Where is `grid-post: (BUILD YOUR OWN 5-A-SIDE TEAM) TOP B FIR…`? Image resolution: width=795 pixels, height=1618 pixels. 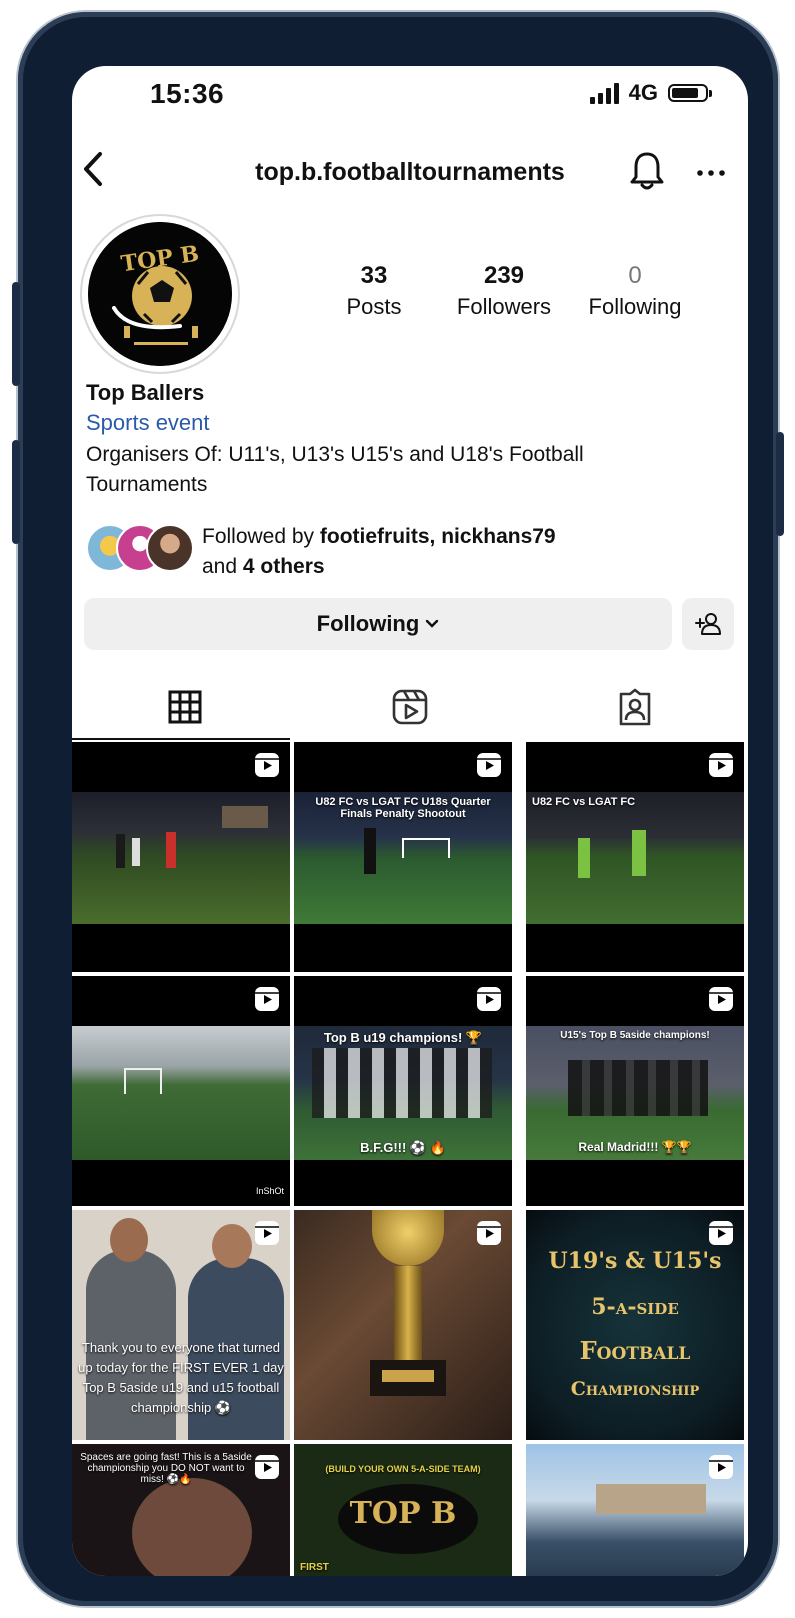
grid-post: (BUILD YOUR OWN 5-A-SIDE TEAM) TOP B FIR… is located at coordinates (403, 1510).